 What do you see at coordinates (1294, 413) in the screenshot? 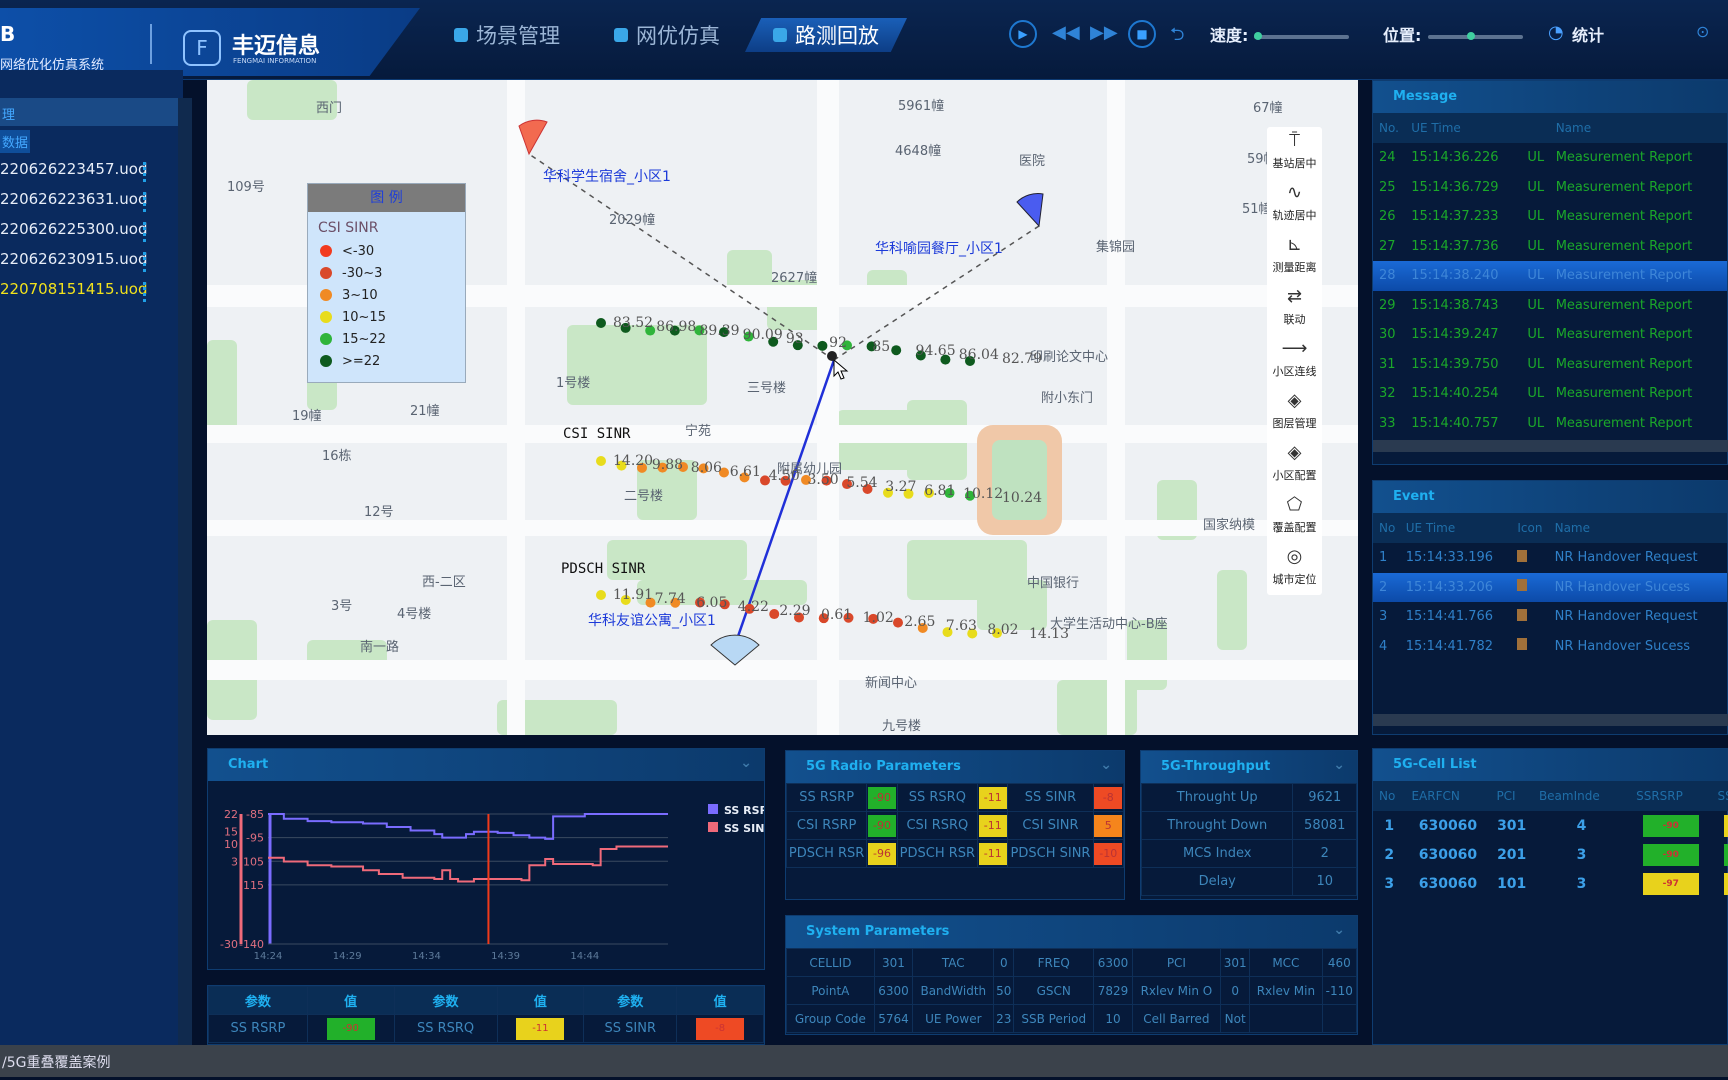
I see `map-tool-button: ◈ 图层管理` at bounding box center [1294, 413].